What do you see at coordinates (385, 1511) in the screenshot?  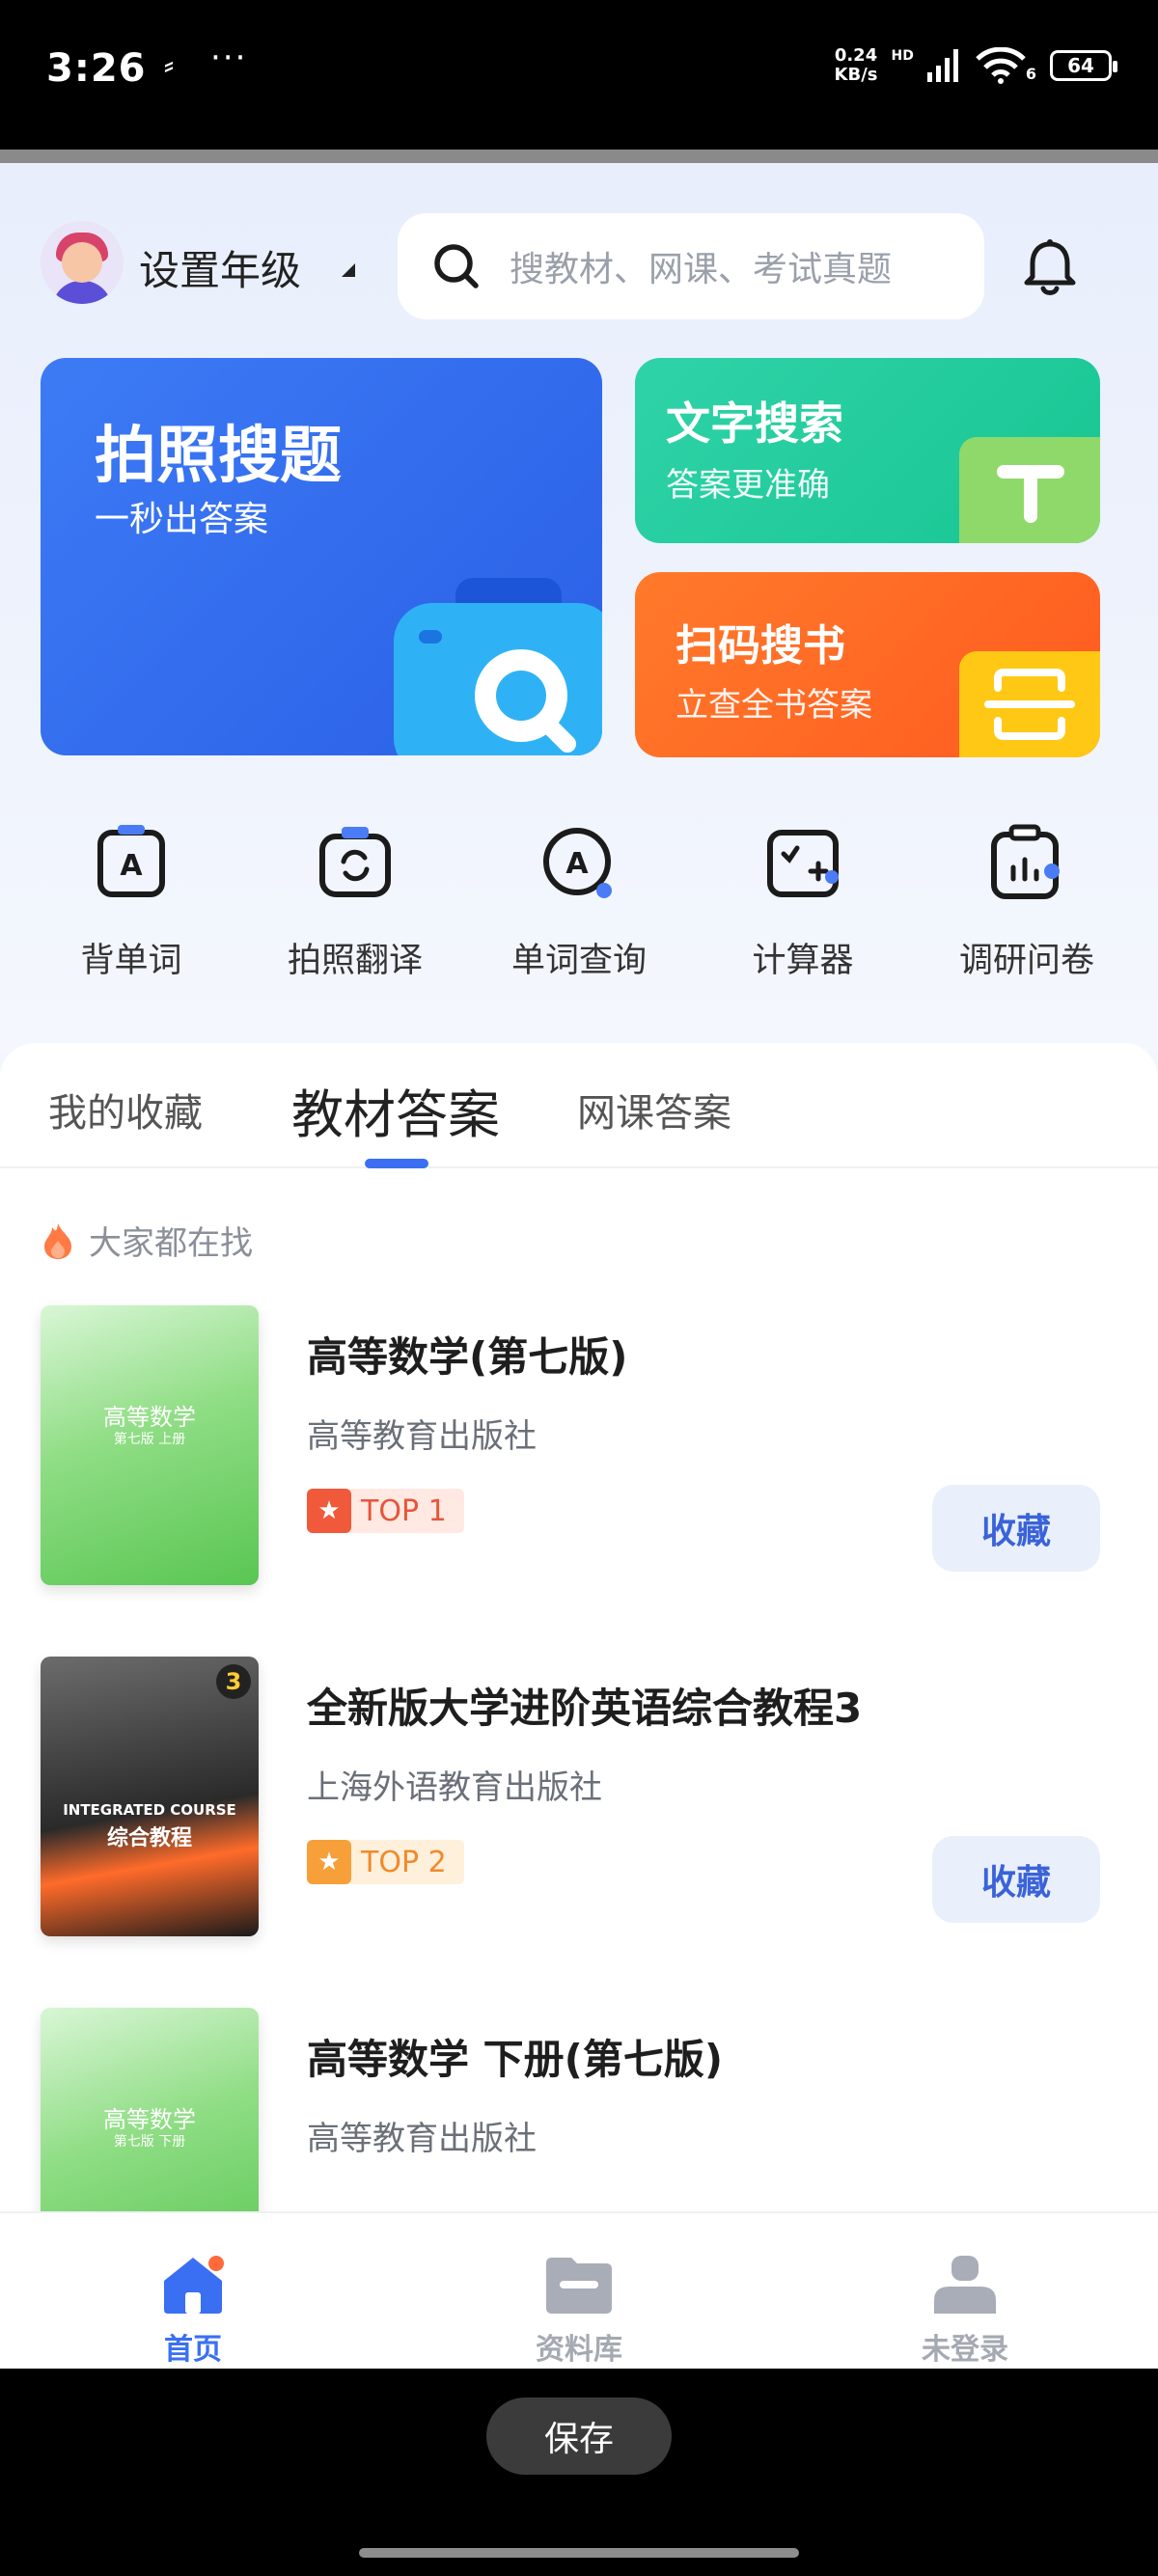 I see `rank-badge: ★ TOP 1` at bounding box center [385, 1511].